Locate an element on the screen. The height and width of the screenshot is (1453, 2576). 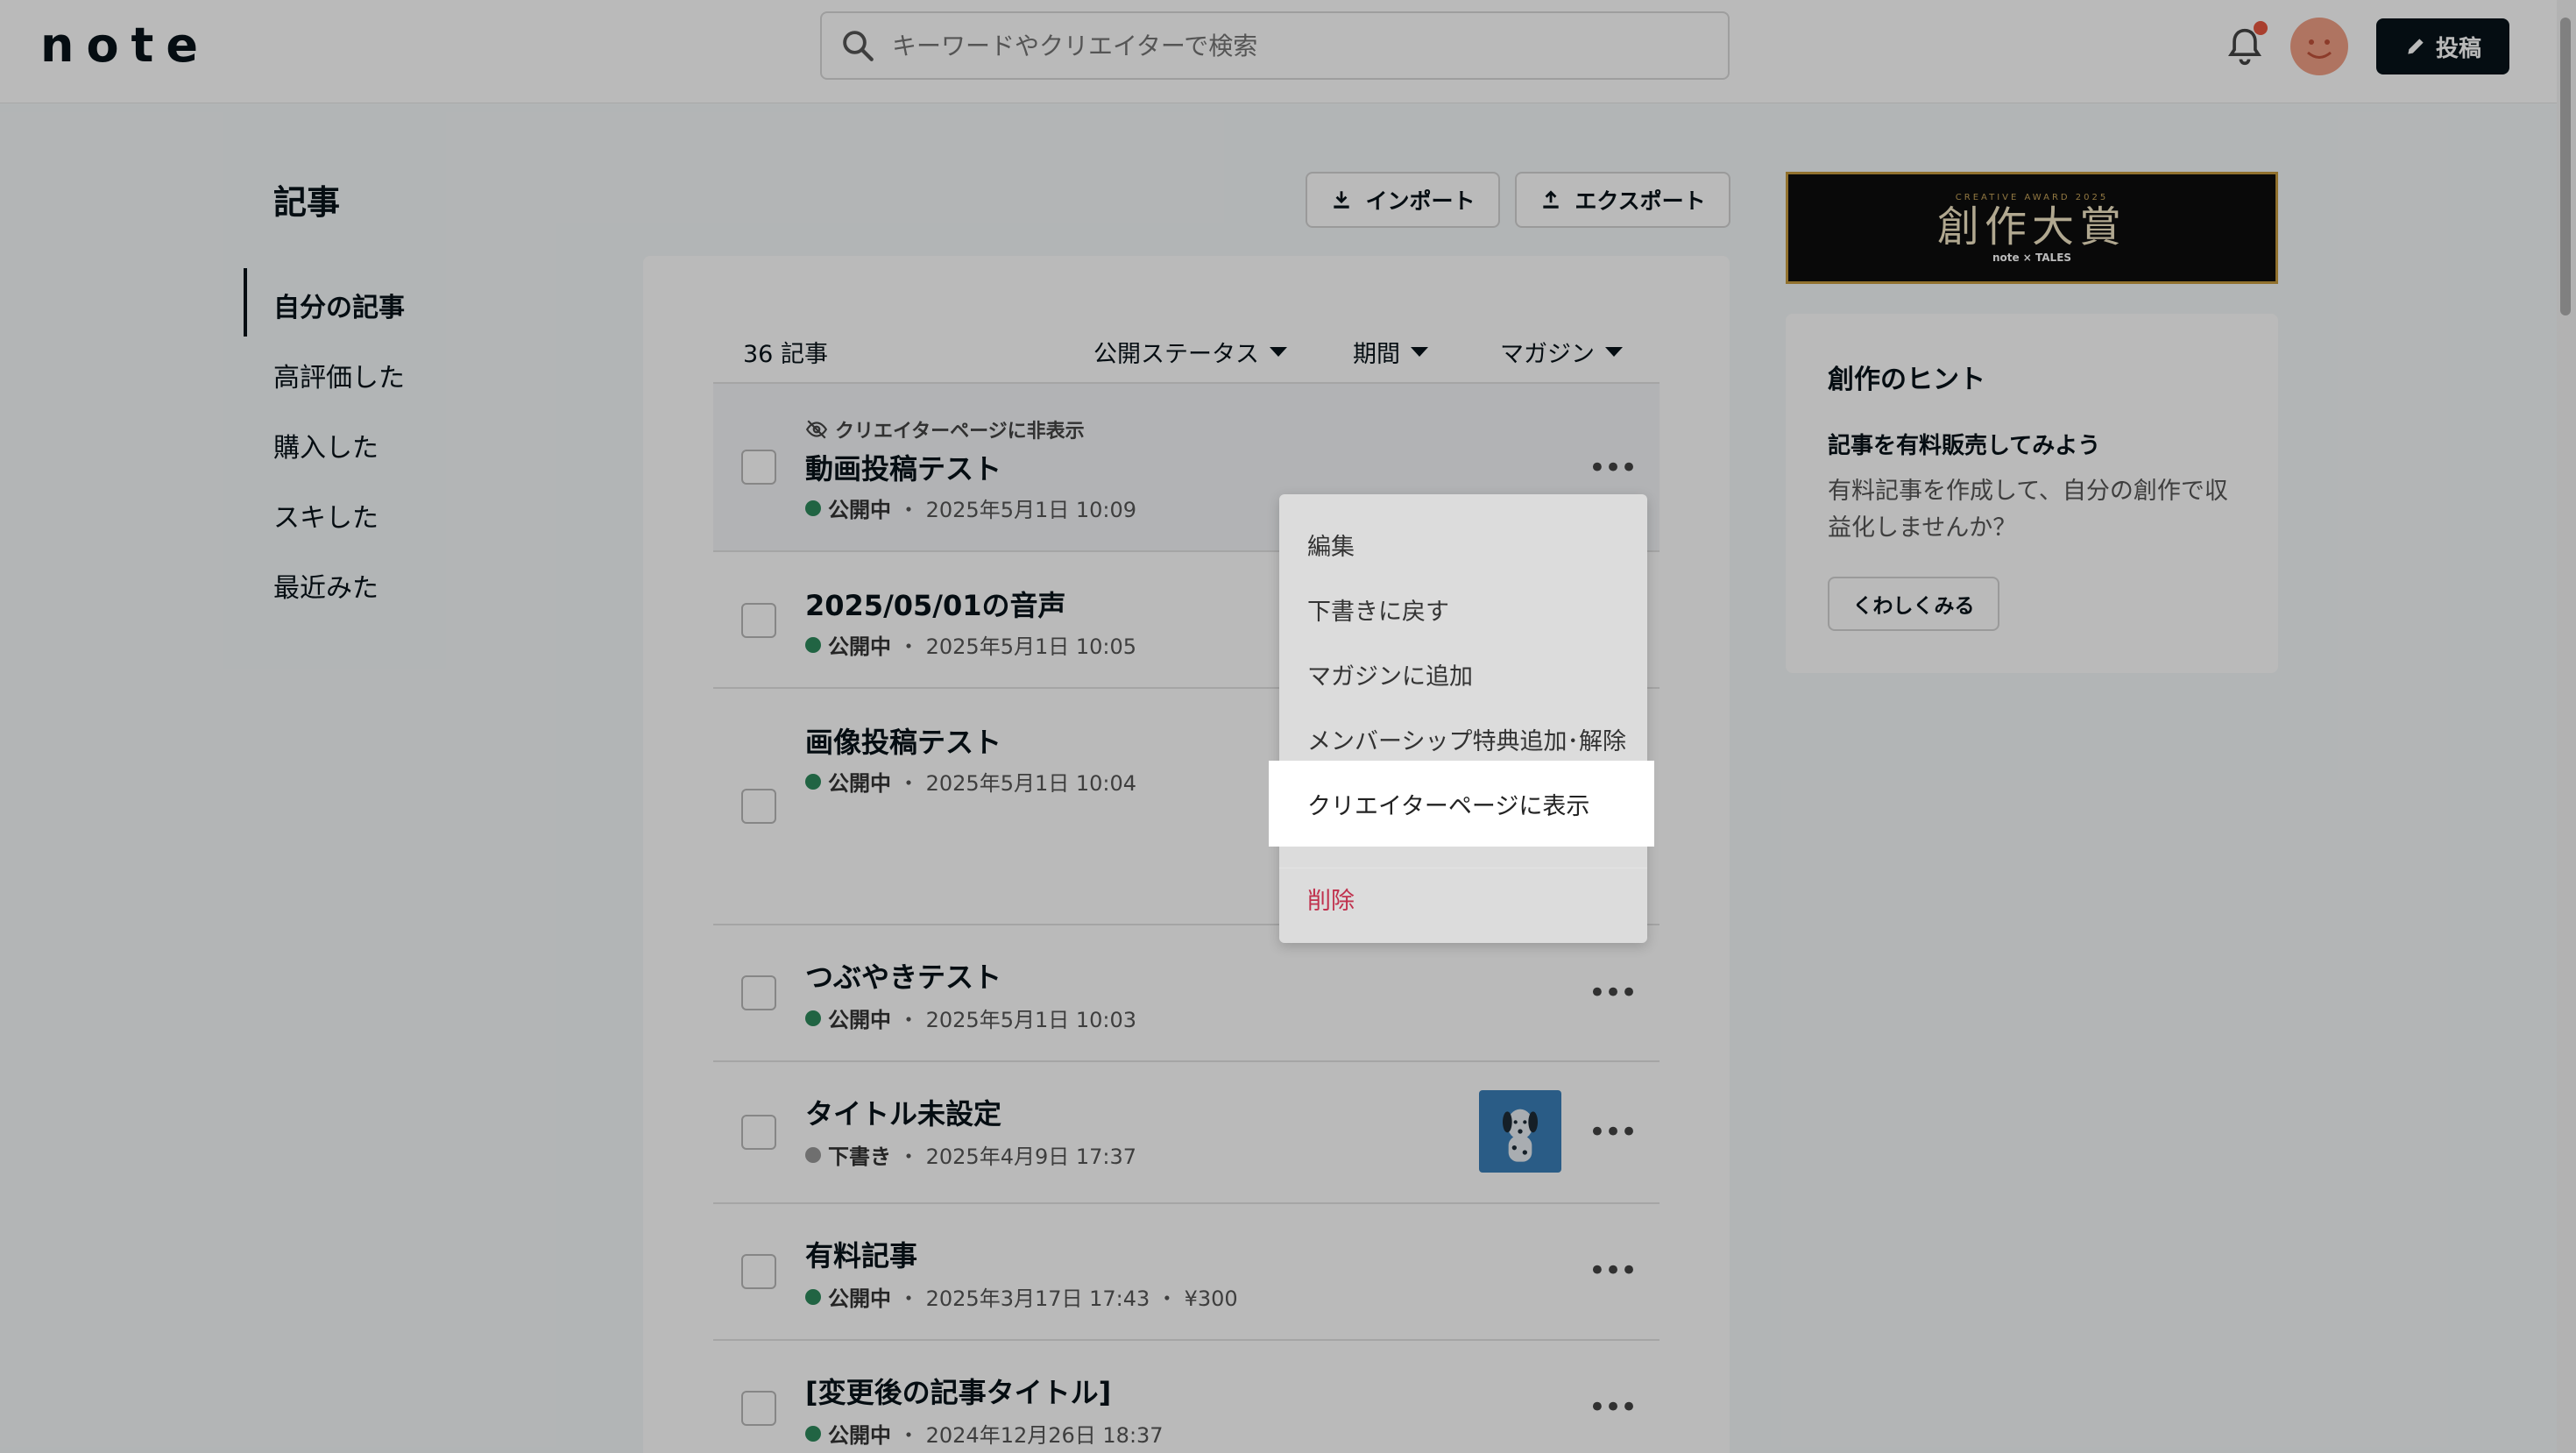
menu-item-show-creator-page: クリエイターページに表示 is located at coordinates (1448, 804).